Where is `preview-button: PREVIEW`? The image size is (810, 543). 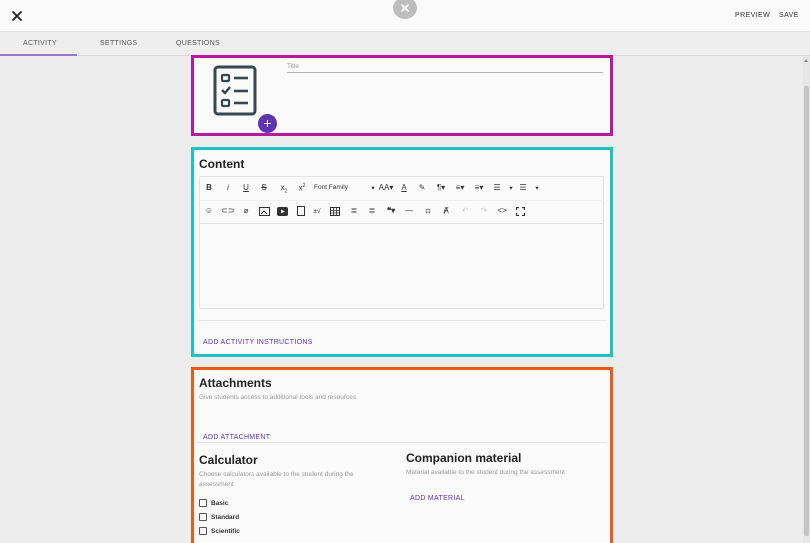 preview-button: PREVIEW is located at coordinates (752, 15).